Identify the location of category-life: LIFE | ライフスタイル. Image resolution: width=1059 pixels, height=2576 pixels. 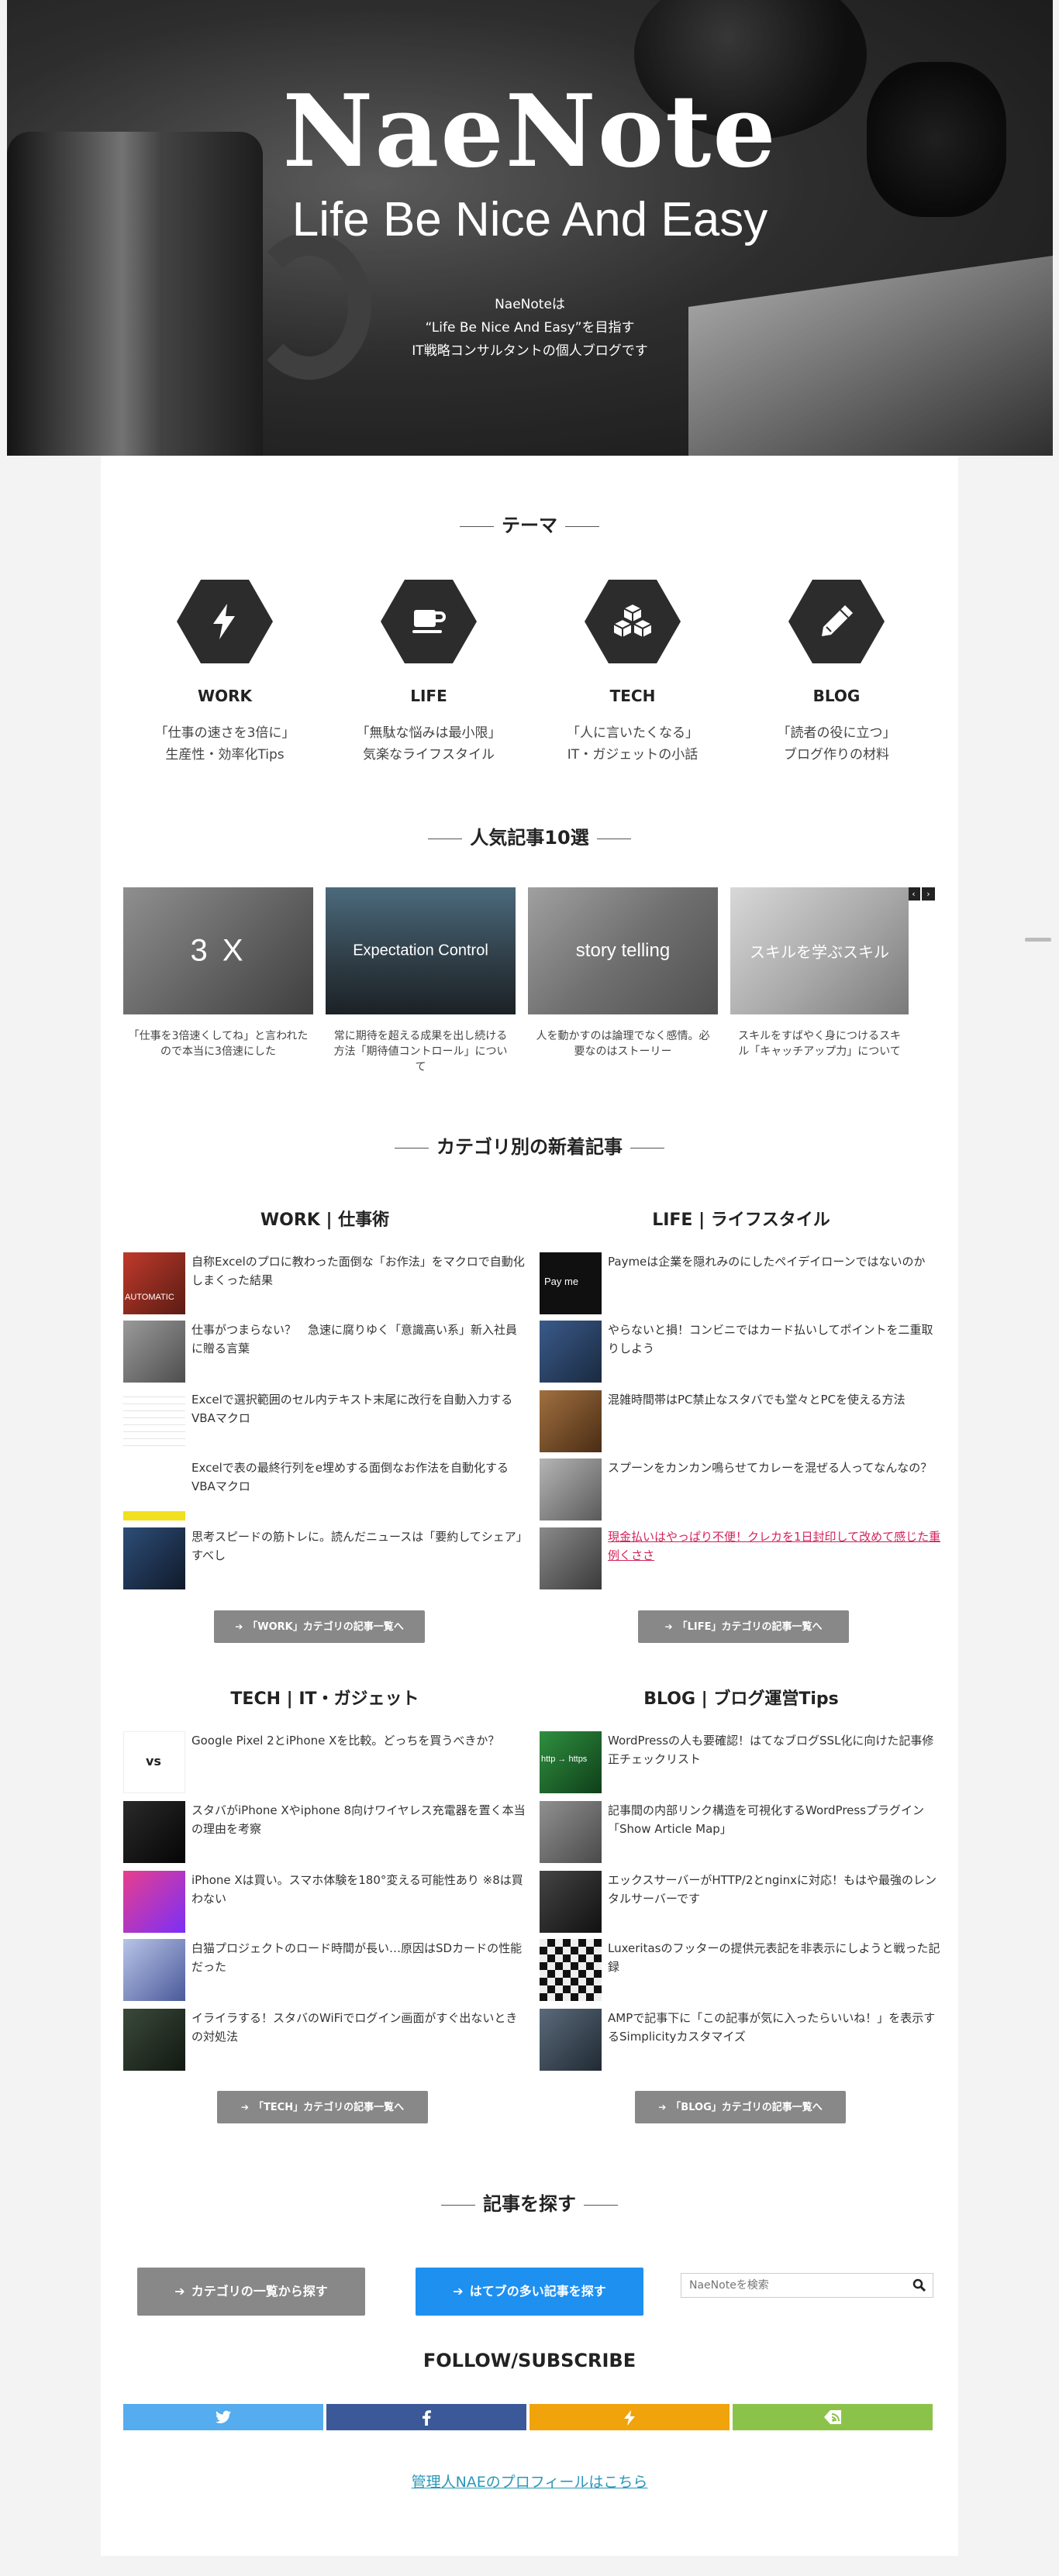
(741, 1218).